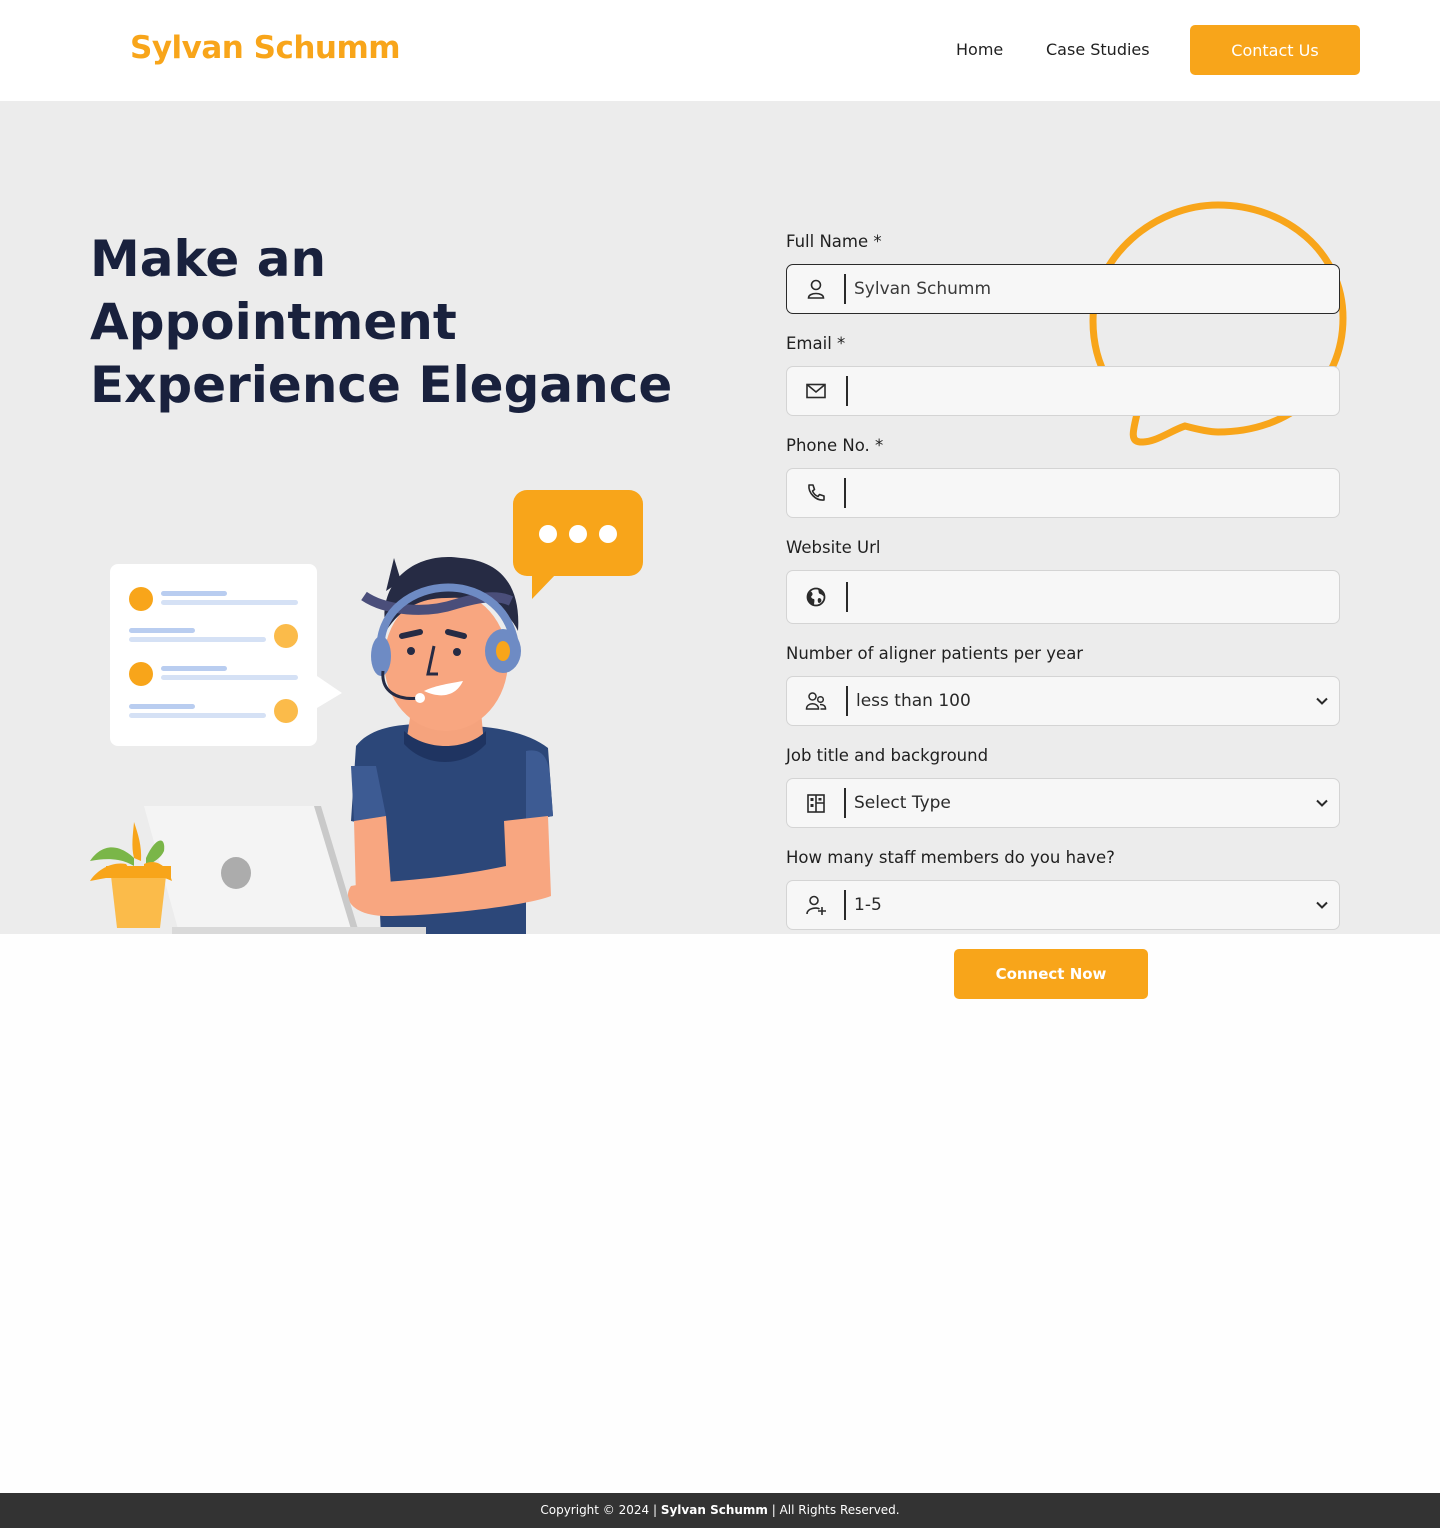 The image size is (1440, 1528). Describe the element at coordinates (366, 712) in the screenshot. I see `support-agent-illustration` at that location.